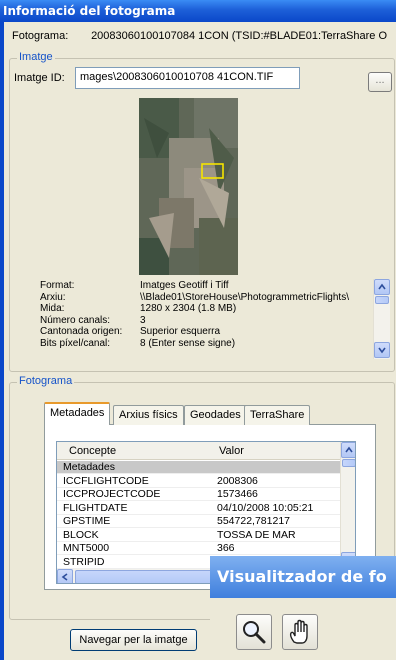 Image resolution: width=396 pixels, height=660 pixels. I want to click on navigate-image-button: Navegar per la imatge, so click(133, 640).